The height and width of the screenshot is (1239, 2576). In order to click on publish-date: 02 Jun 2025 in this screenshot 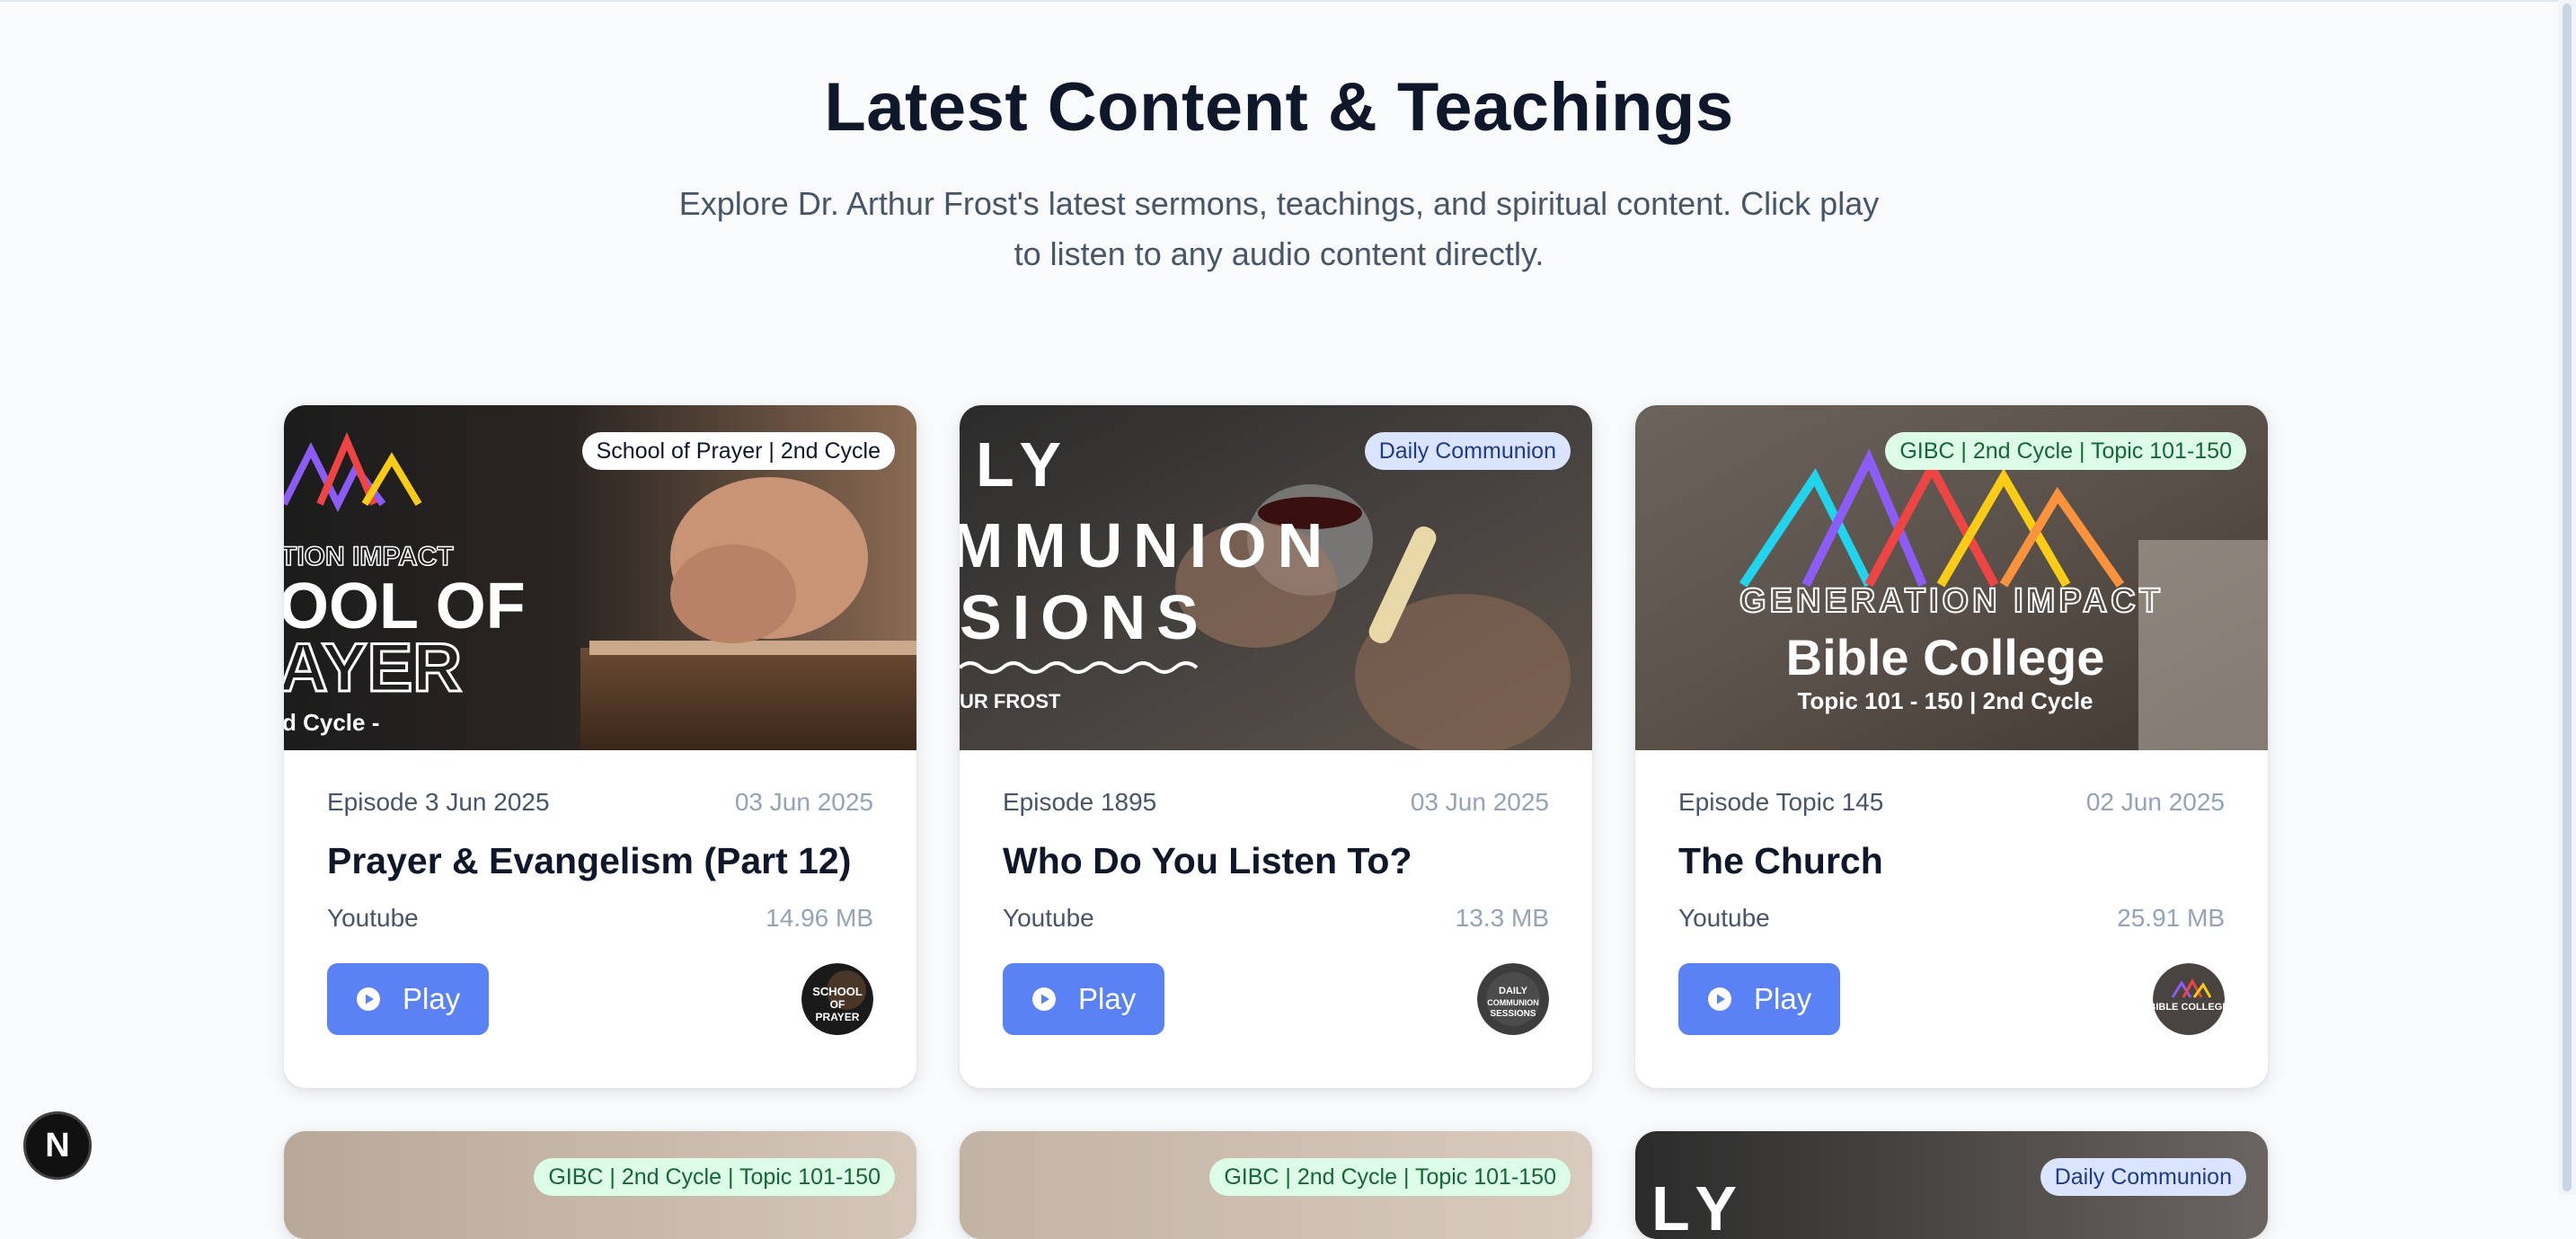, I will do `click(2155, 802)`.